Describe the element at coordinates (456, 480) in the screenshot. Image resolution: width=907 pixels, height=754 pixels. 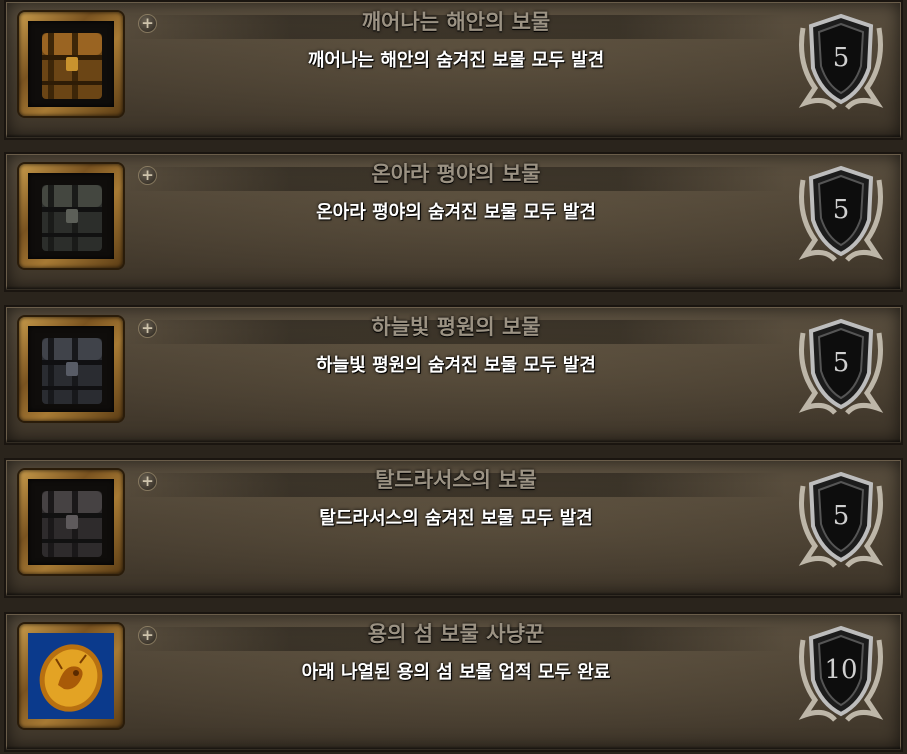
I see `achievement-title: 탈드라서스의 보물` at that location.